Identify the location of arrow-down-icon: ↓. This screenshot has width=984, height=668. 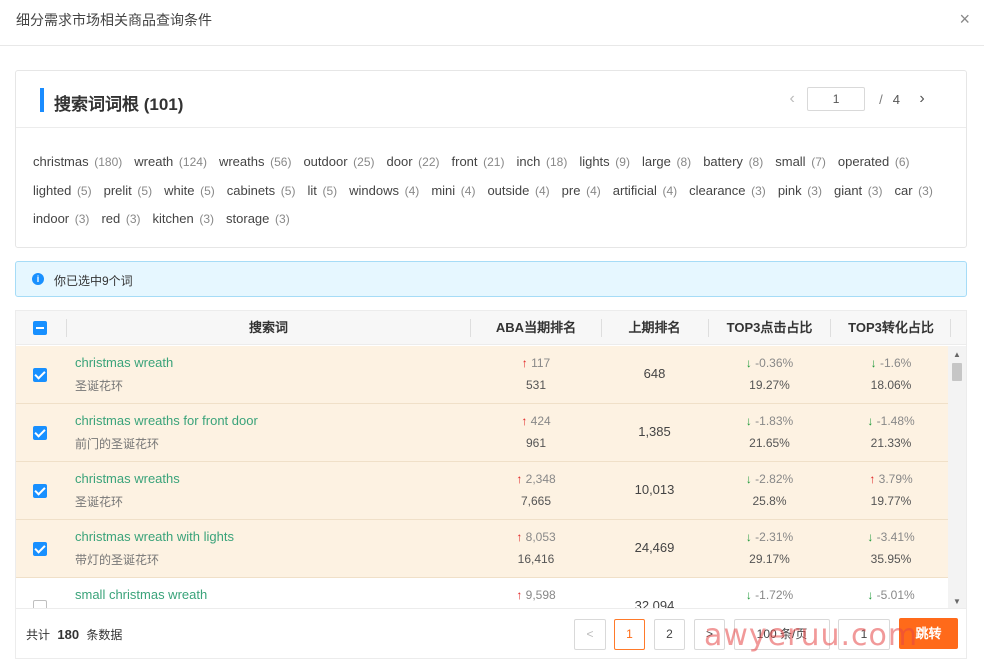
(870, 421).